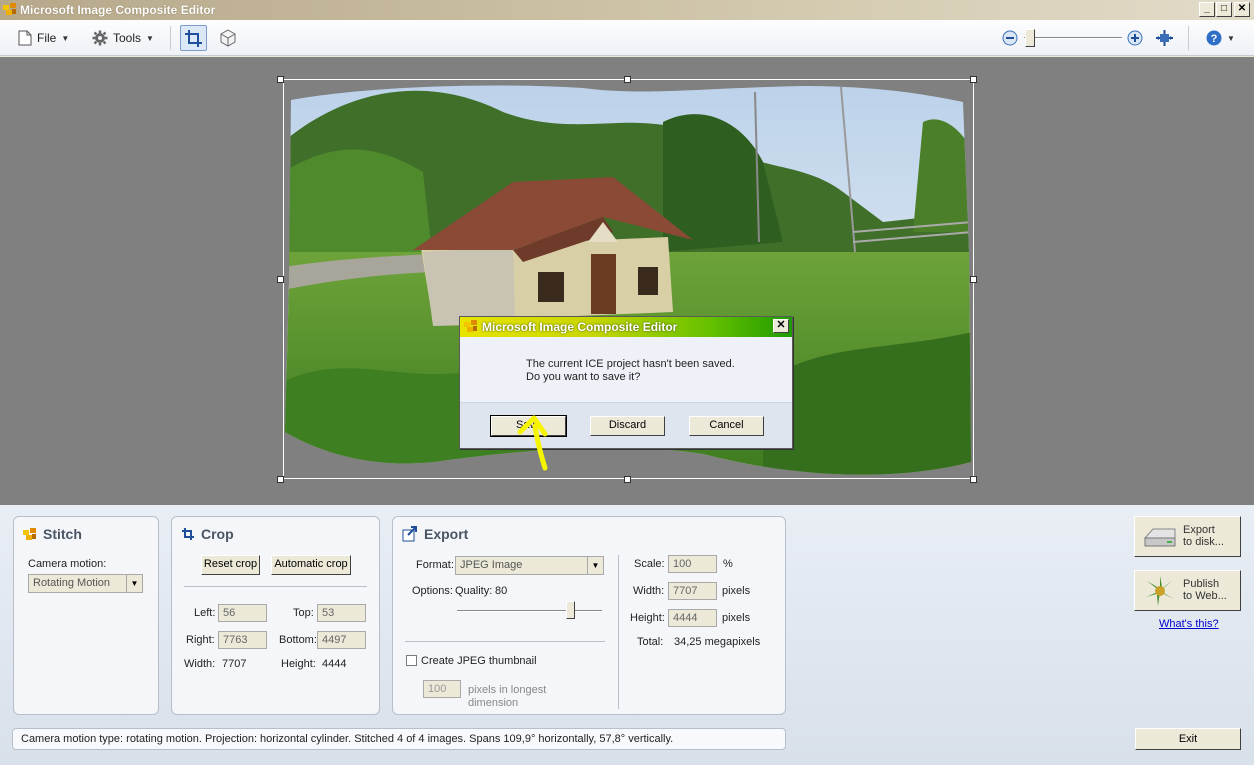  What do you see at coordinates (200, 664) in the screenshot?
I see `crop-width-label: Width:` at bounding box center [200, 664].